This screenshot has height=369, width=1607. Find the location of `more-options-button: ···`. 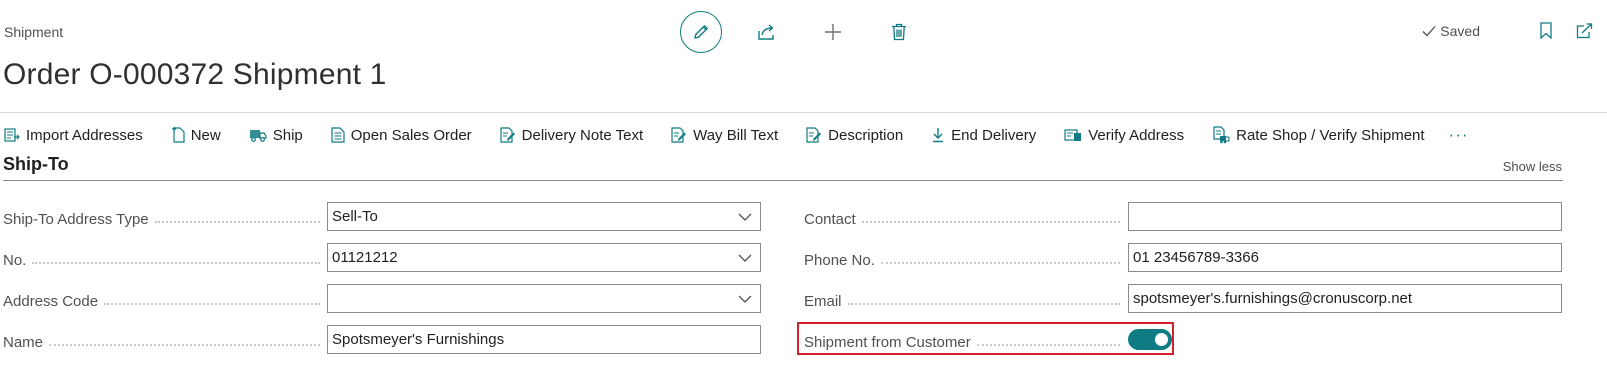

more-options-button: ··· is located at coordinates (1459, 135).